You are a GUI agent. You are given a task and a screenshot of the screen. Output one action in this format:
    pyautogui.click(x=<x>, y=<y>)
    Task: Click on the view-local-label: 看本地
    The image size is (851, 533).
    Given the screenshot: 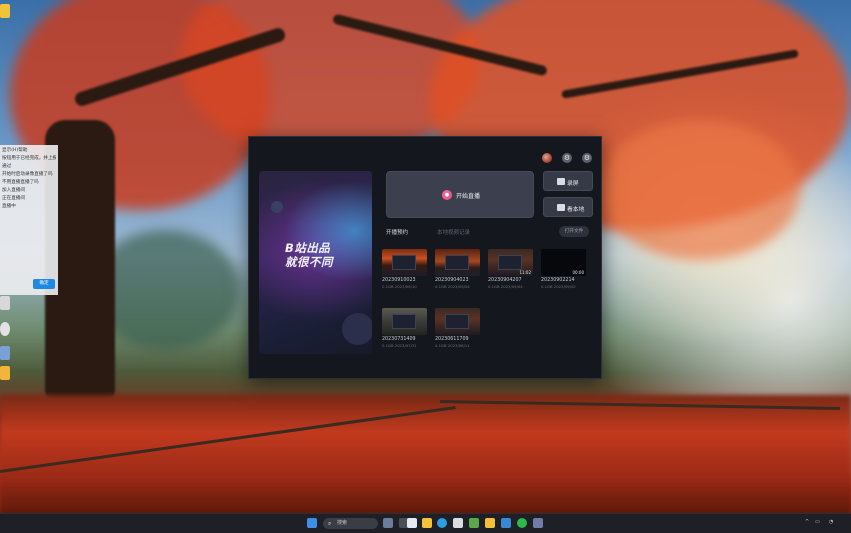 What is the action you would take?
    pyautogui.click(x=576, y=210)
    